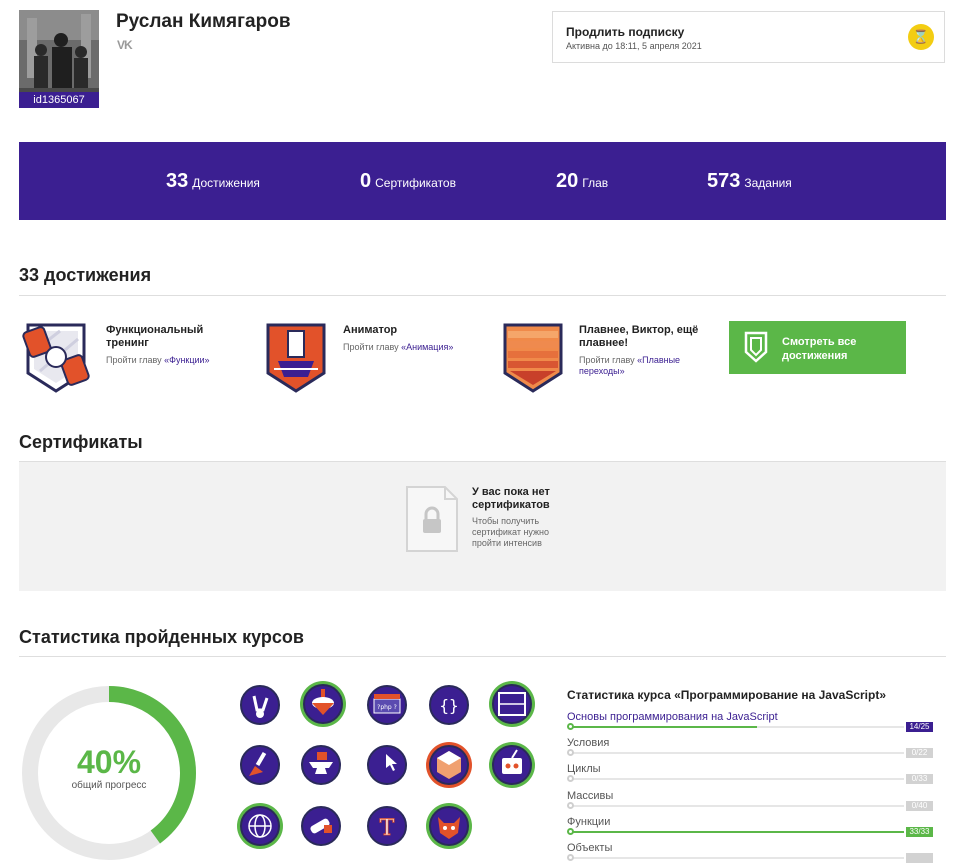 The height and width of the screenshot is (868, 953). I want to click on stat-chapters: 20 Глав, so click(582, 181).